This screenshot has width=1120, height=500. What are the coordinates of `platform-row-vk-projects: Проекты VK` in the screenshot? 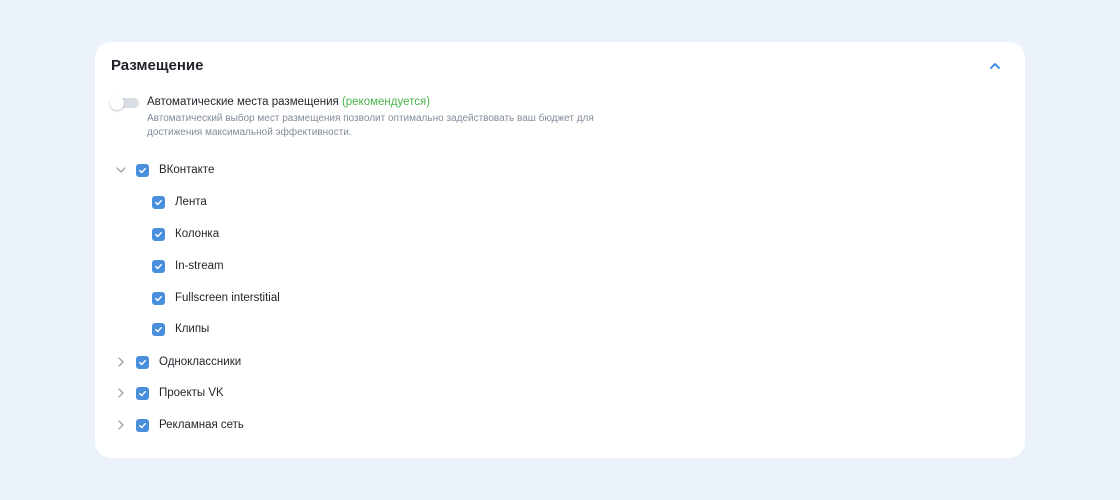 It's located at (169, 393).